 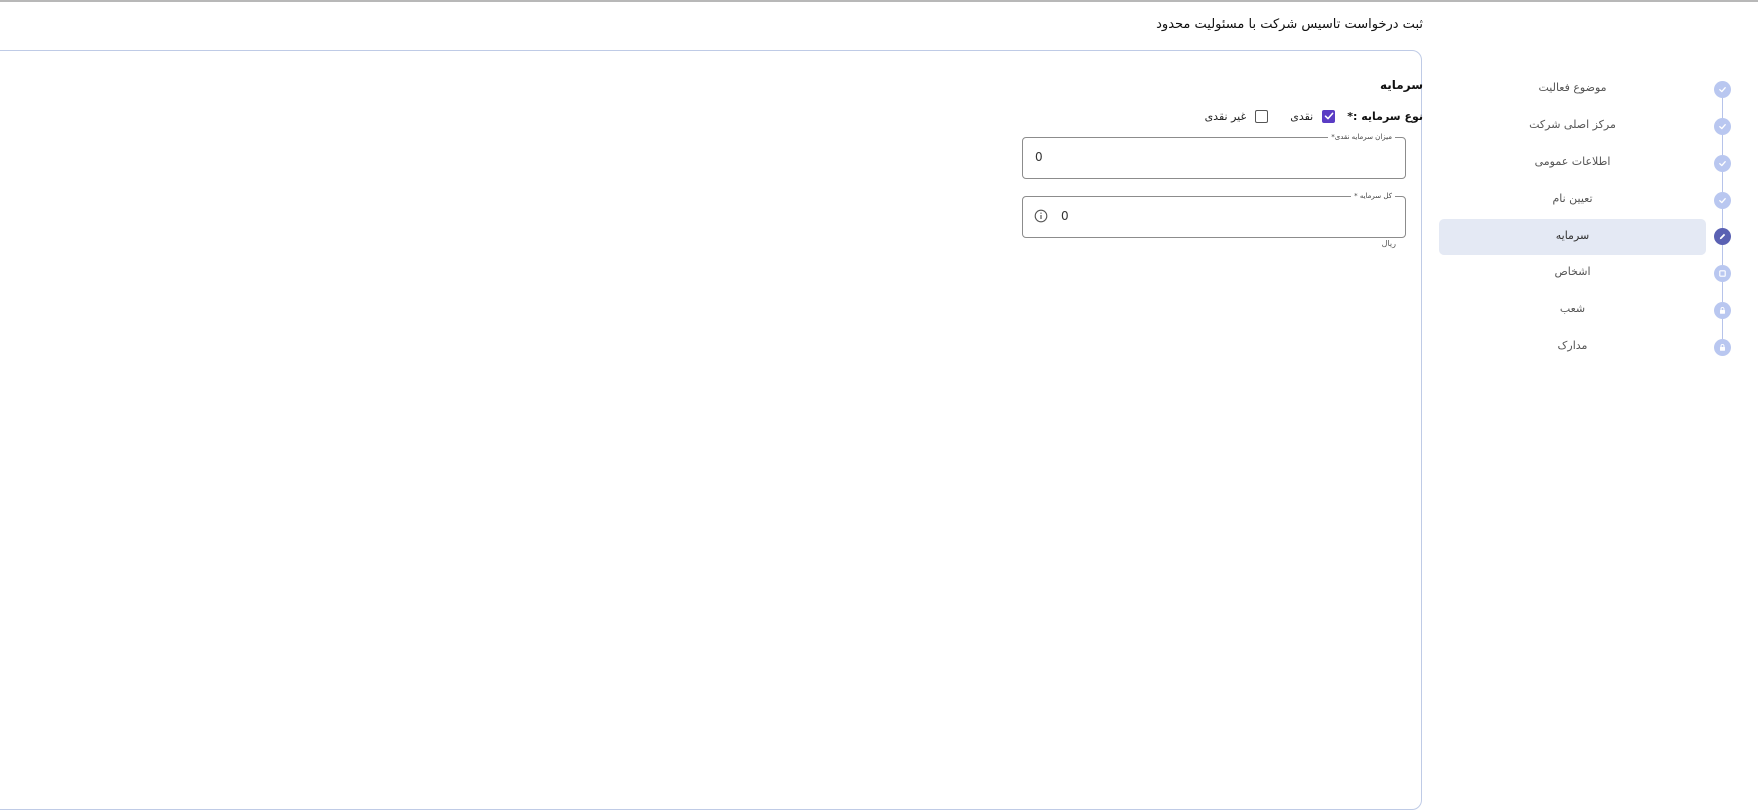 I want to click on top-border, so click(x=879, y=1).